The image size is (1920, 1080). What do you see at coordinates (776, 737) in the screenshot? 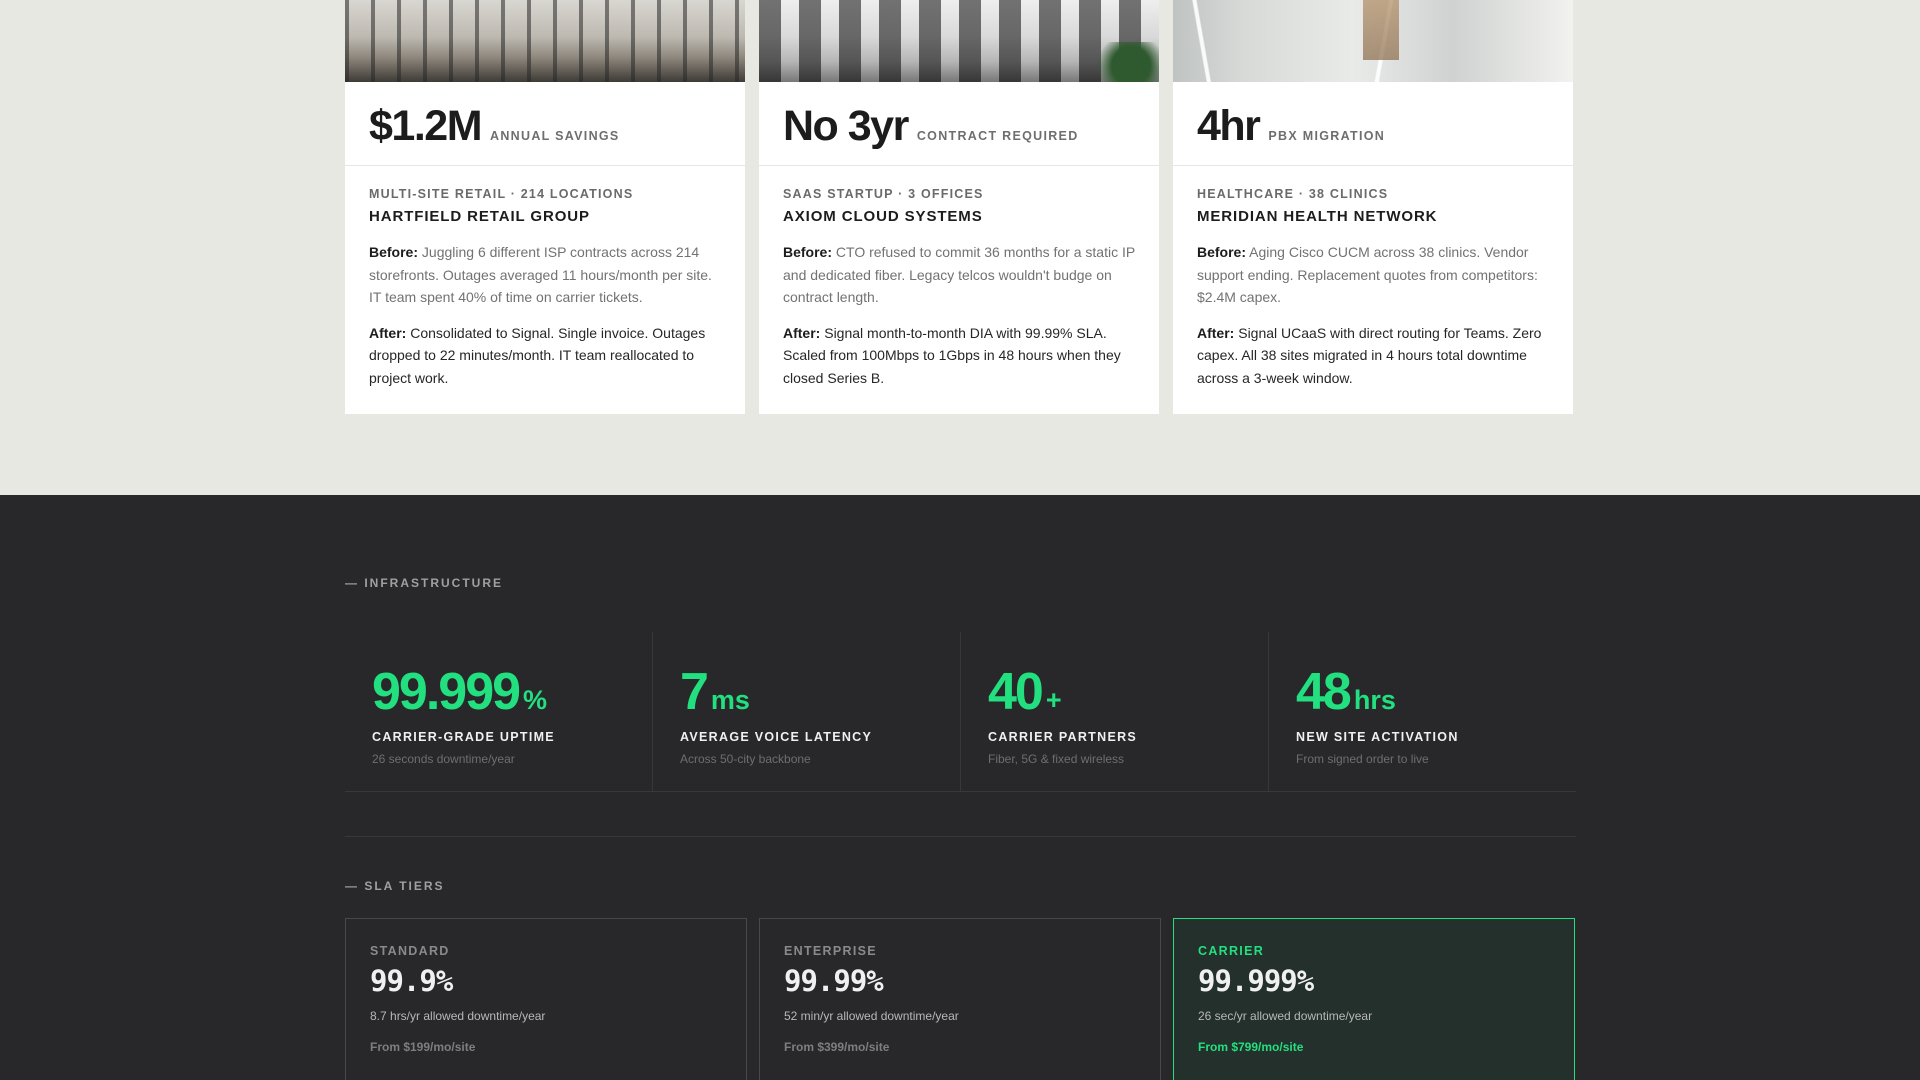
I see `metric-title: AVERAGE VOICE LATENCY` at bounding box center [776, 737].